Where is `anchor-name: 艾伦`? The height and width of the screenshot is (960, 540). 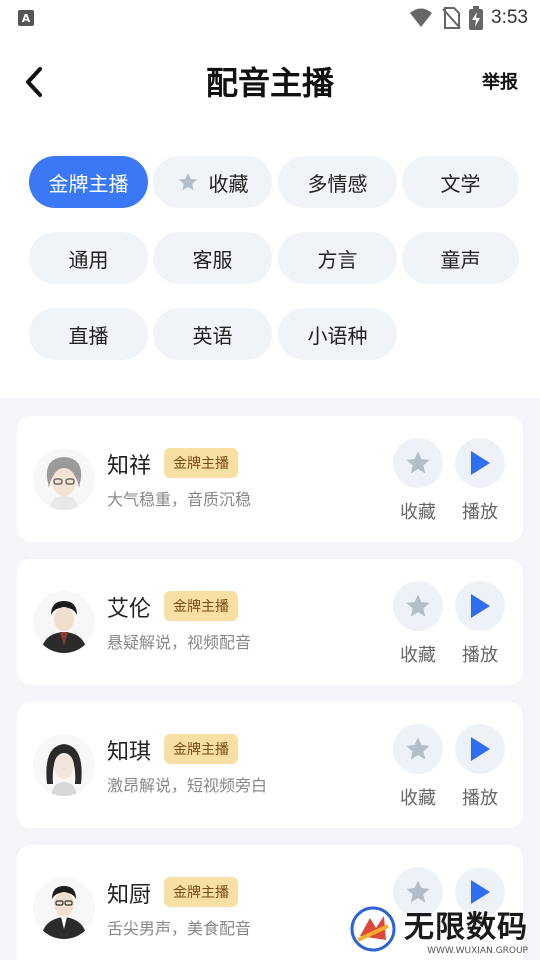 anchor-name: 艾伦 is located at coordinates (129, 609).